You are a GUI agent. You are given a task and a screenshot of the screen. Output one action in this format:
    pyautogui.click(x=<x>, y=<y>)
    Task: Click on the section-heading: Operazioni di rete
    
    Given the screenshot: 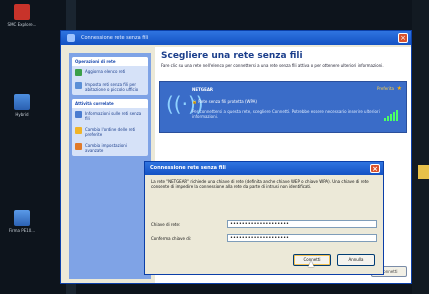 What is the action you would take?
    pyautogui.click(x=110, y=61)
    